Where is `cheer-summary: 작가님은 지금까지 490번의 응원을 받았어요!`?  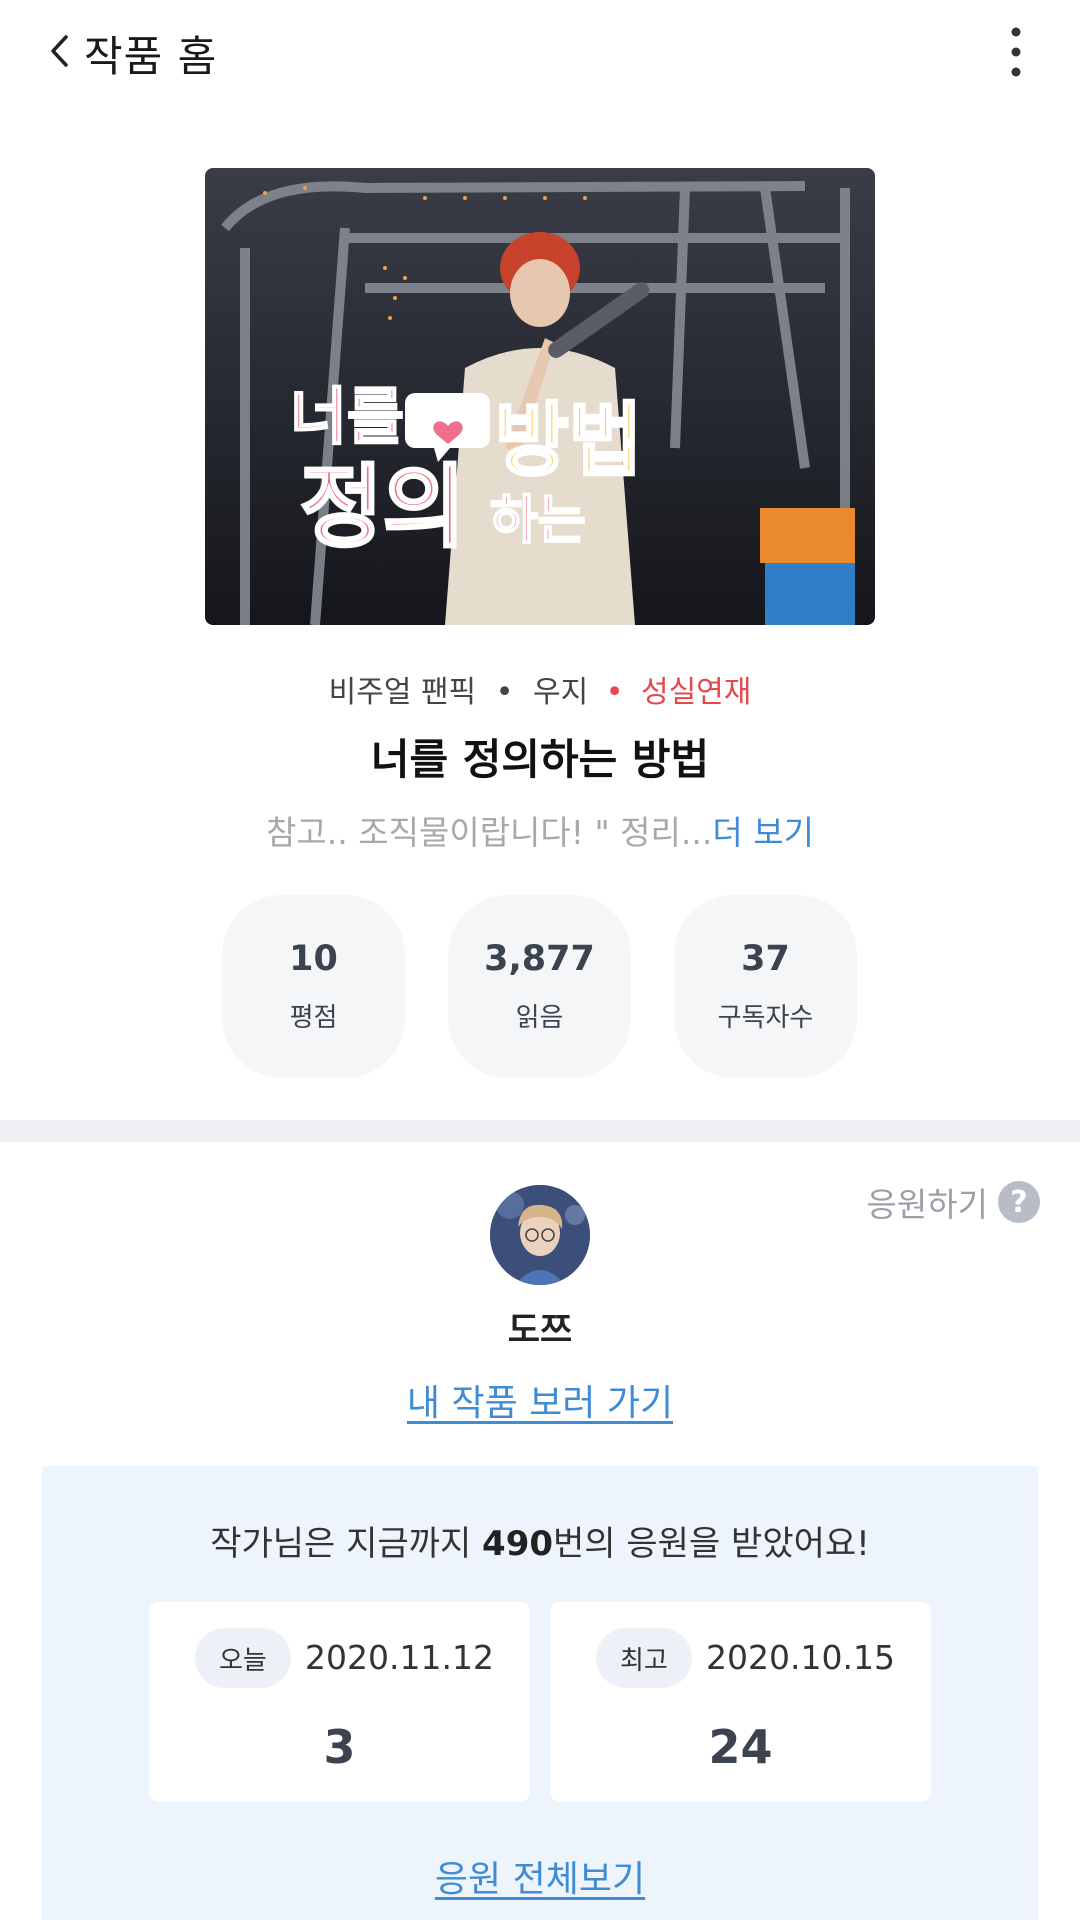 cheer-summary: 작가님은 지금까지 490번의 응원을 받았어요! is located at coordinates (540, 1540).